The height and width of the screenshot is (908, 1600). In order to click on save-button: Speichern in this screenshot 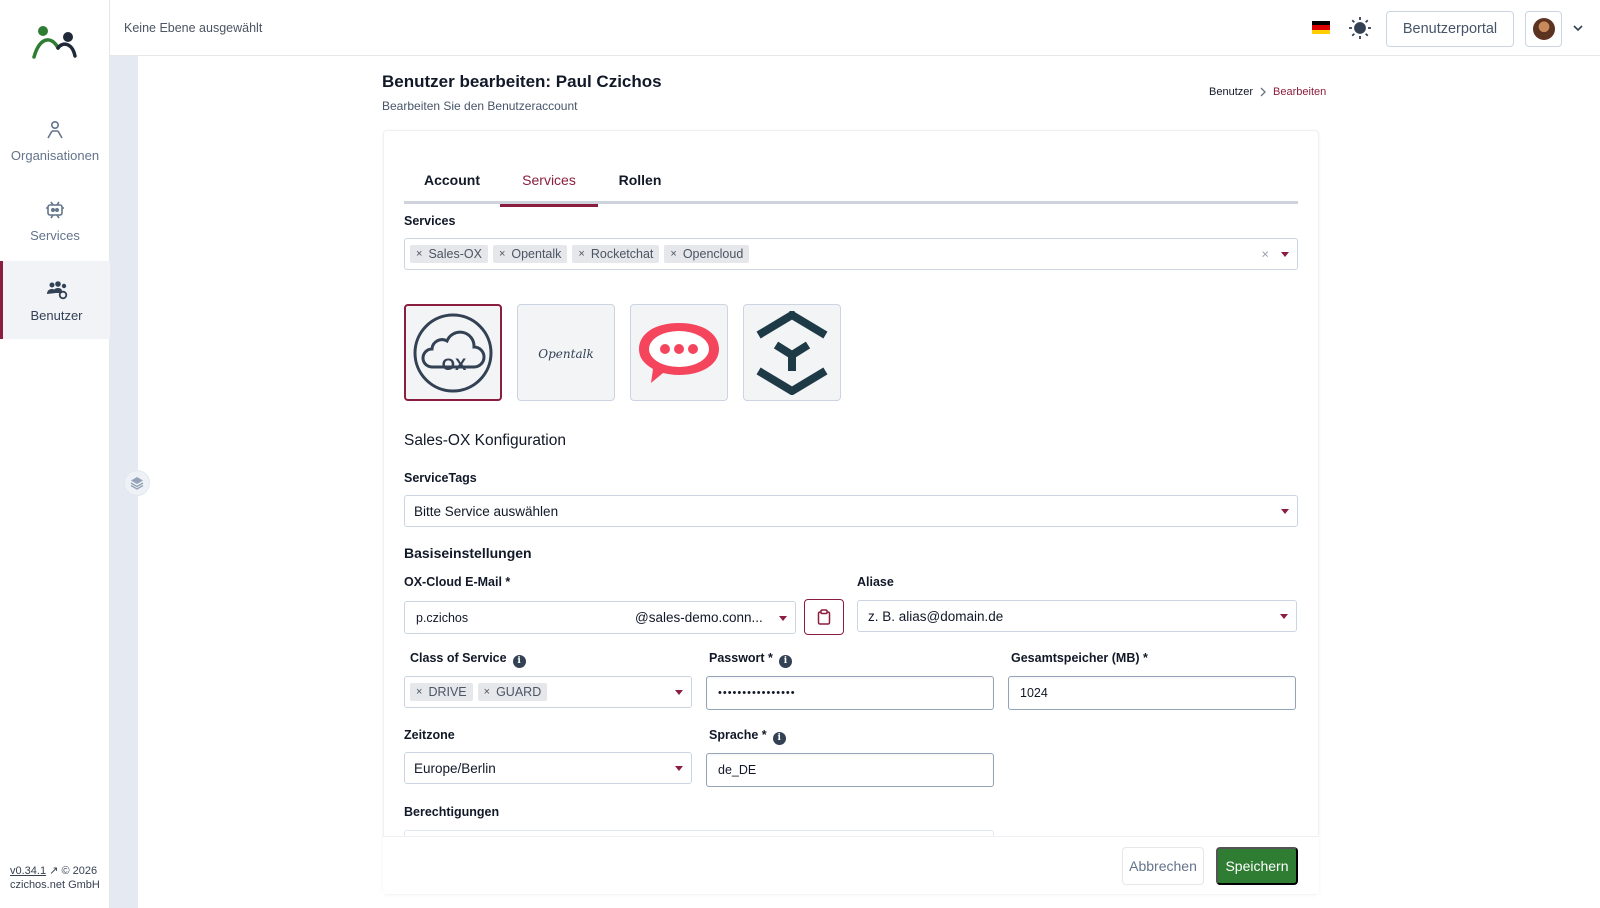, I will do `click(1257, 866)`.